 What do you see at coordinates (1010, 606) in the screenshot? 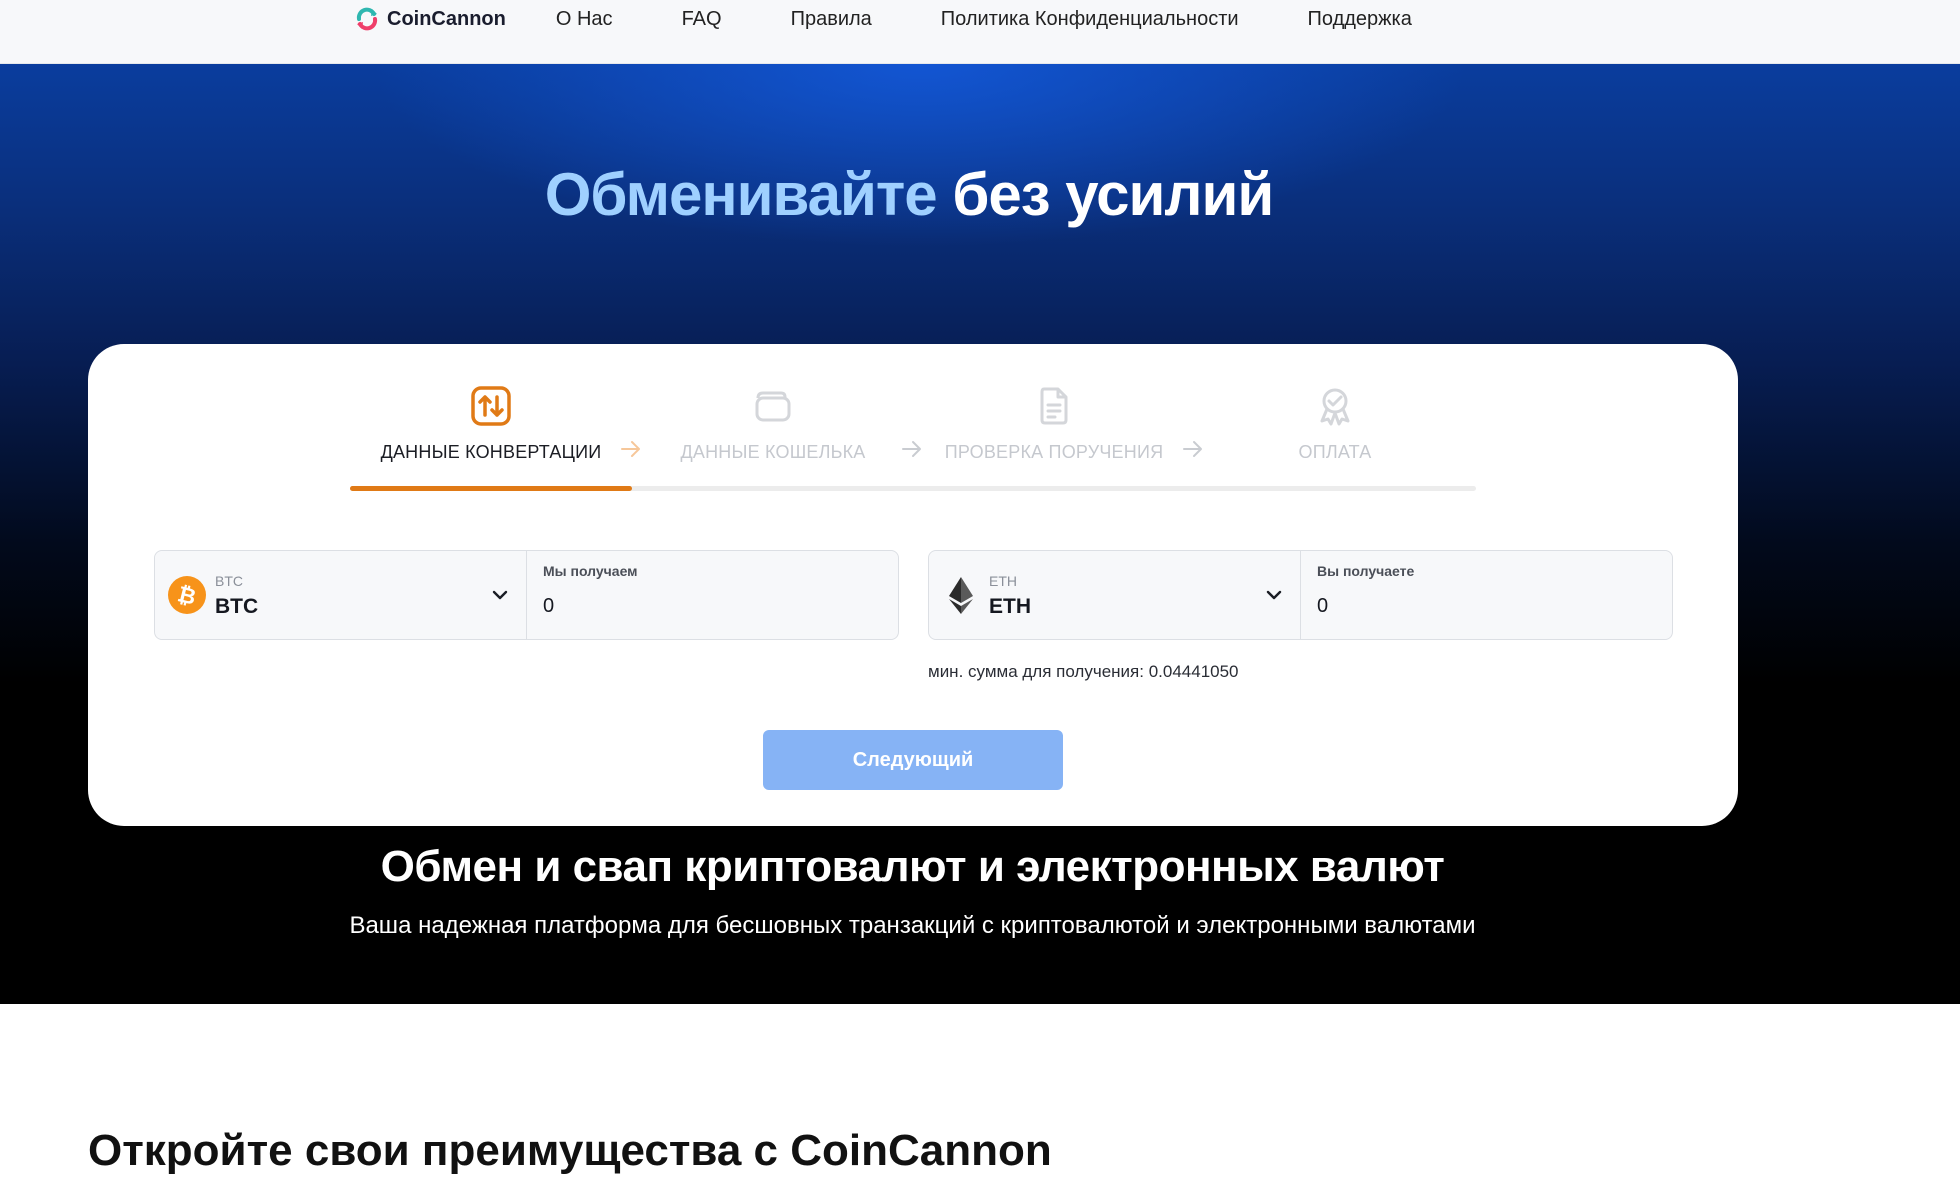
I see `receive-coin-name: ETH` at bounding box center [1010, 606].